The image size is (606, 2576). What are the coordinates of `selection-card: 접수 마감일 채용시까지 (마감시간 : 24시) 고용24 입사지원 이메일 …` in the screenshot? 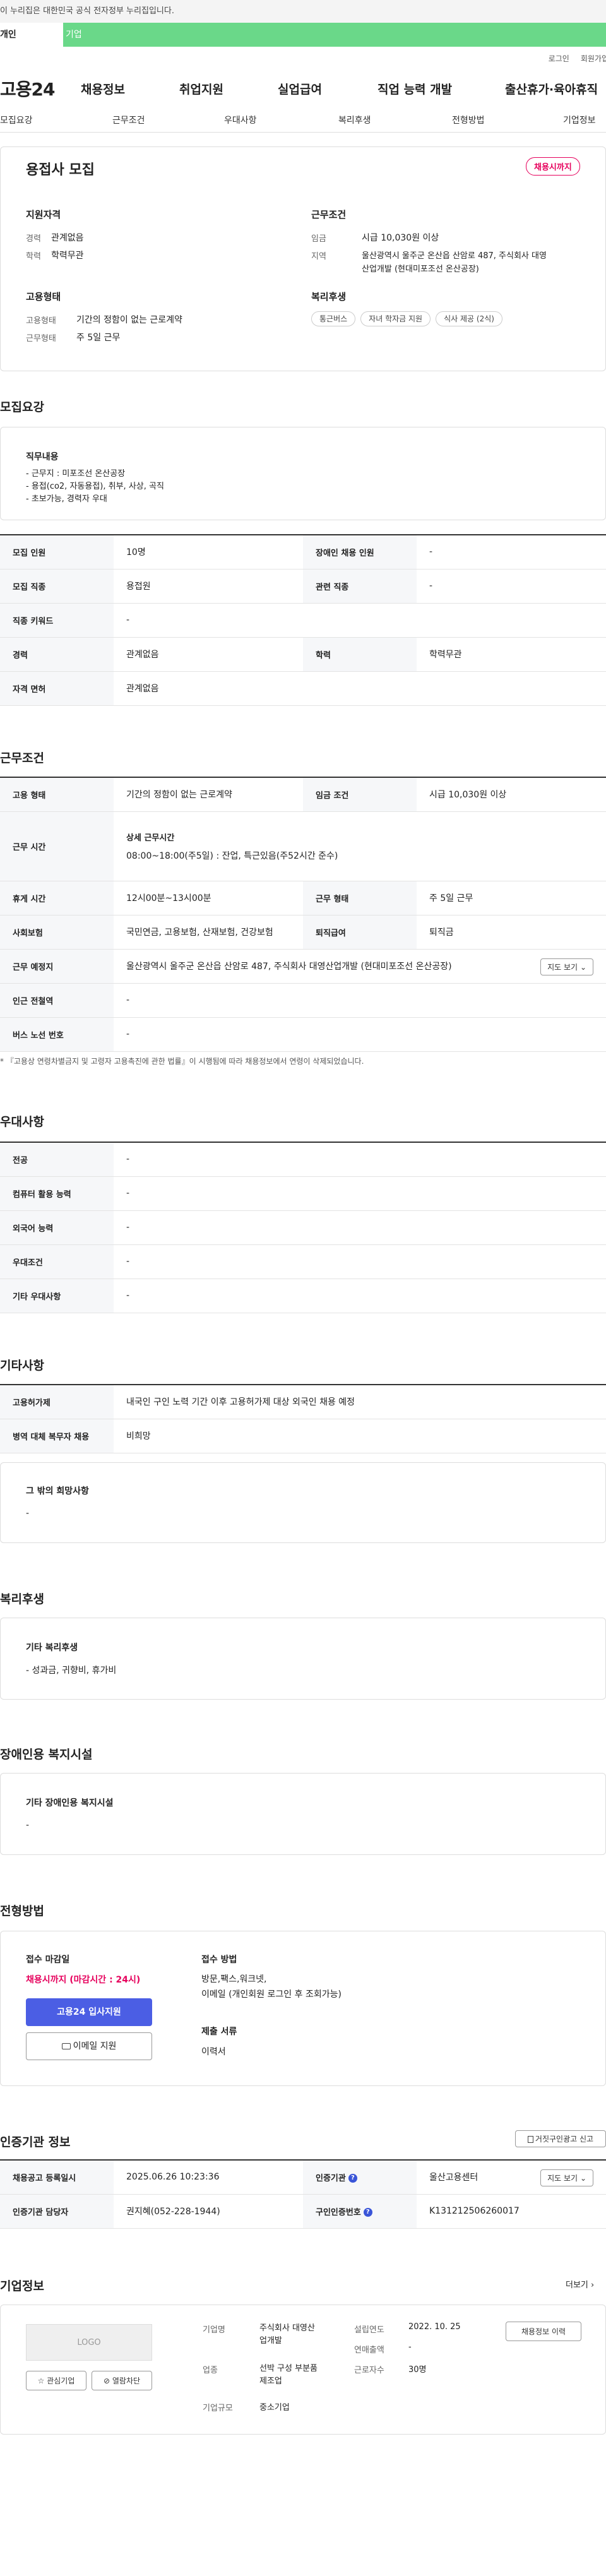 It's located at (303, 2008).